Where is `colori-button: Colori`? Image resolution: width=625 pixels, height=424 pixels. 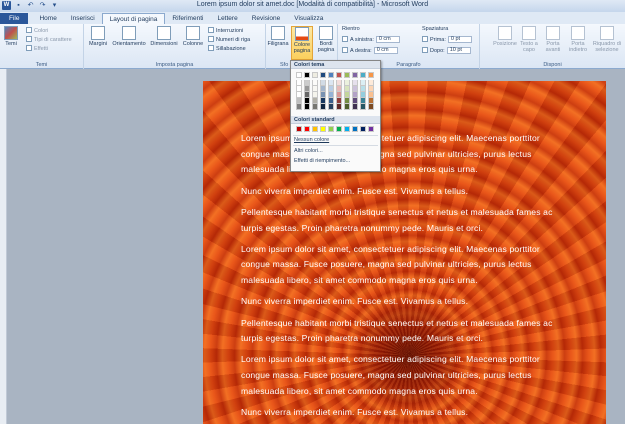 colori-button: Colori is located at coordinates (37, 31).